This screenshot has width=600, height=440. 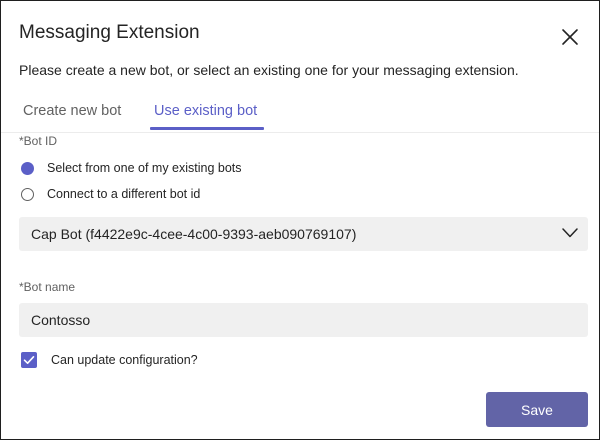 I want to click on tab-bar: Create new bot Use existing bot, so click(x=300, y=112).